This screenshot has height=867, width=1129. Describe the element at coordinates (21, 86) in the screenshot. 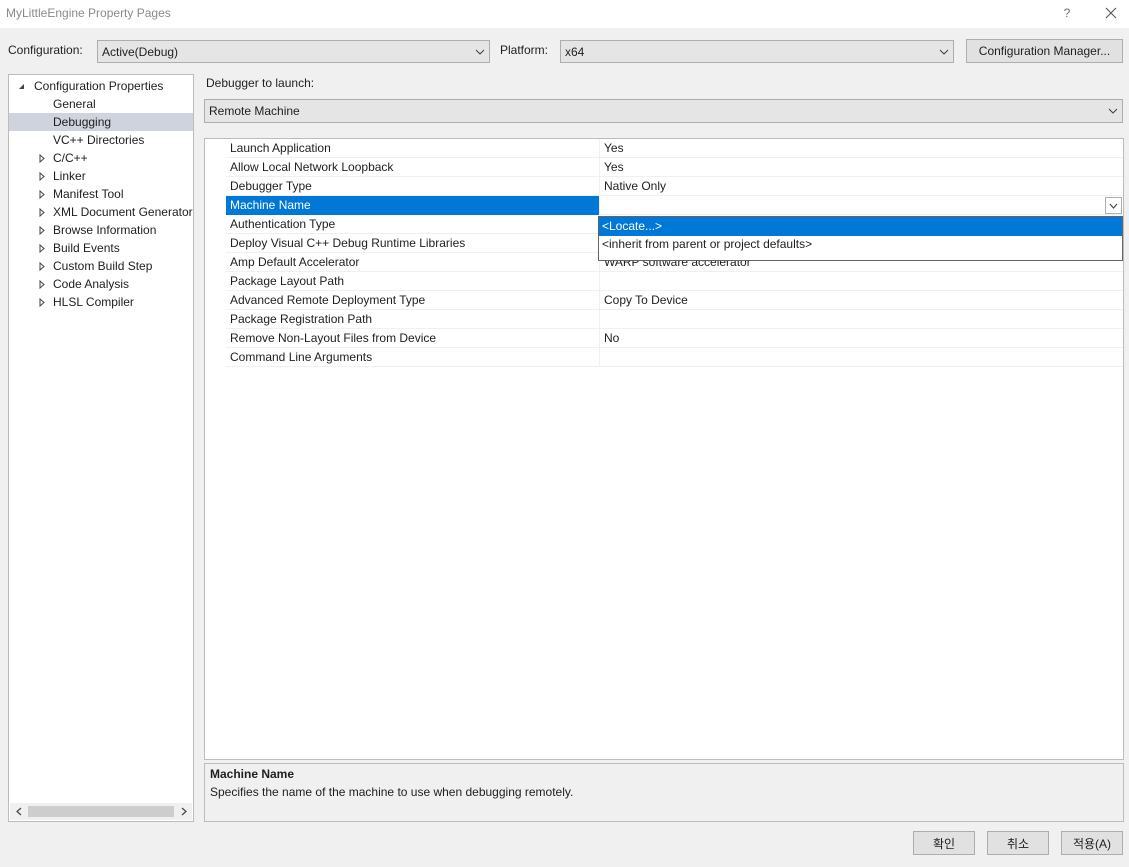

I see `expanded-arrow-icon` at that location.